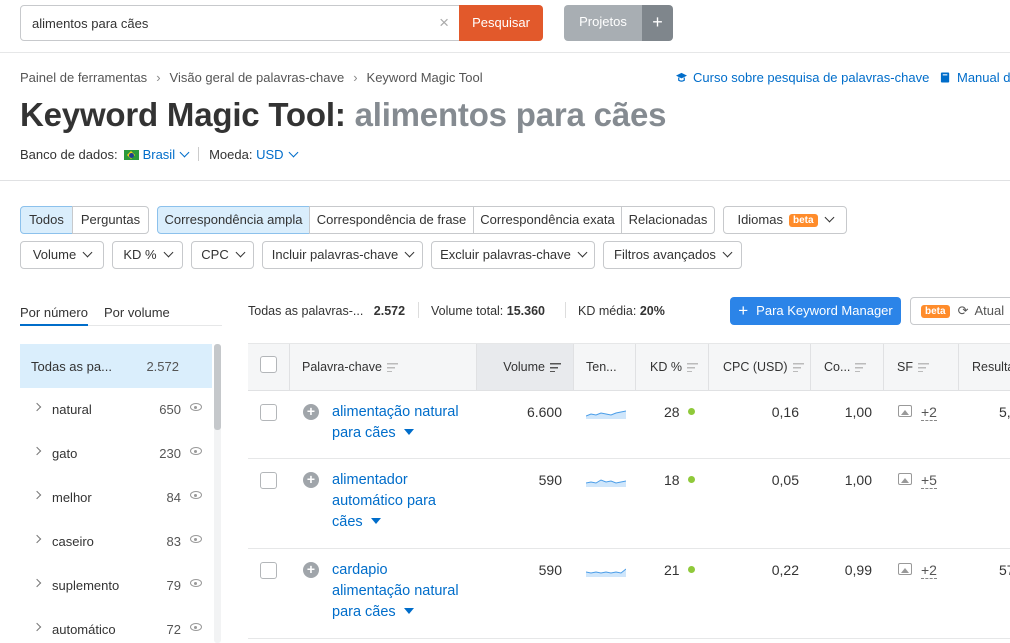 Image resolution: width=1010 pixels, height=643 pixels. Describe the element at coordinates (984, 367) in the screenshot. I see `column-results: Resulta` at that location.